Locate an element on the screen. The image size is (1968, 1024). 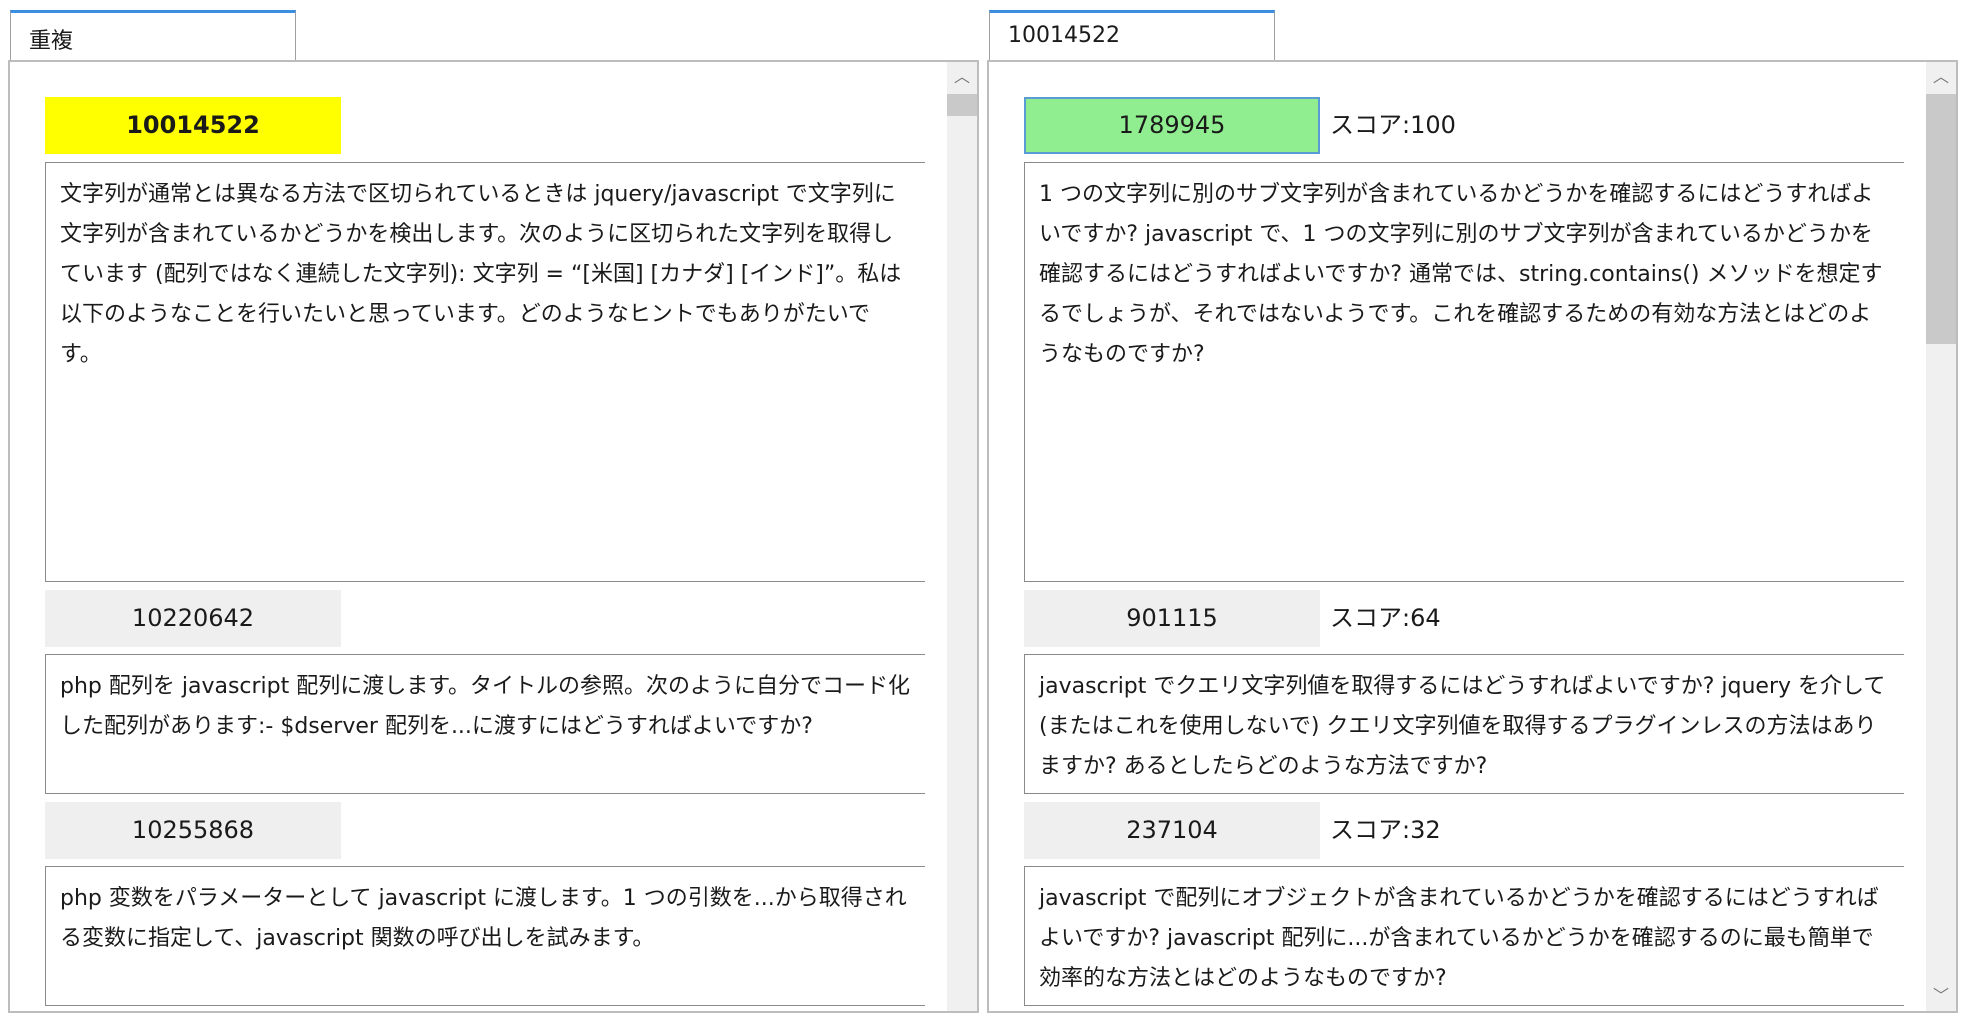
question-id-badge: 237104 is located at coordinates (1172, 830).